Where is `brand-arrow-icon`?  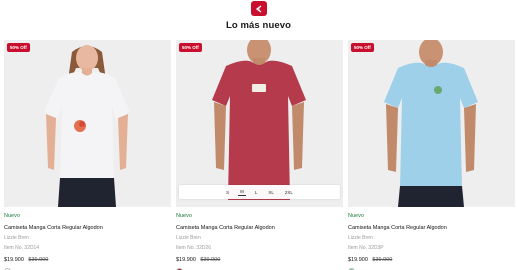 brand-arrow-icon is located at coordinates (259, 8).